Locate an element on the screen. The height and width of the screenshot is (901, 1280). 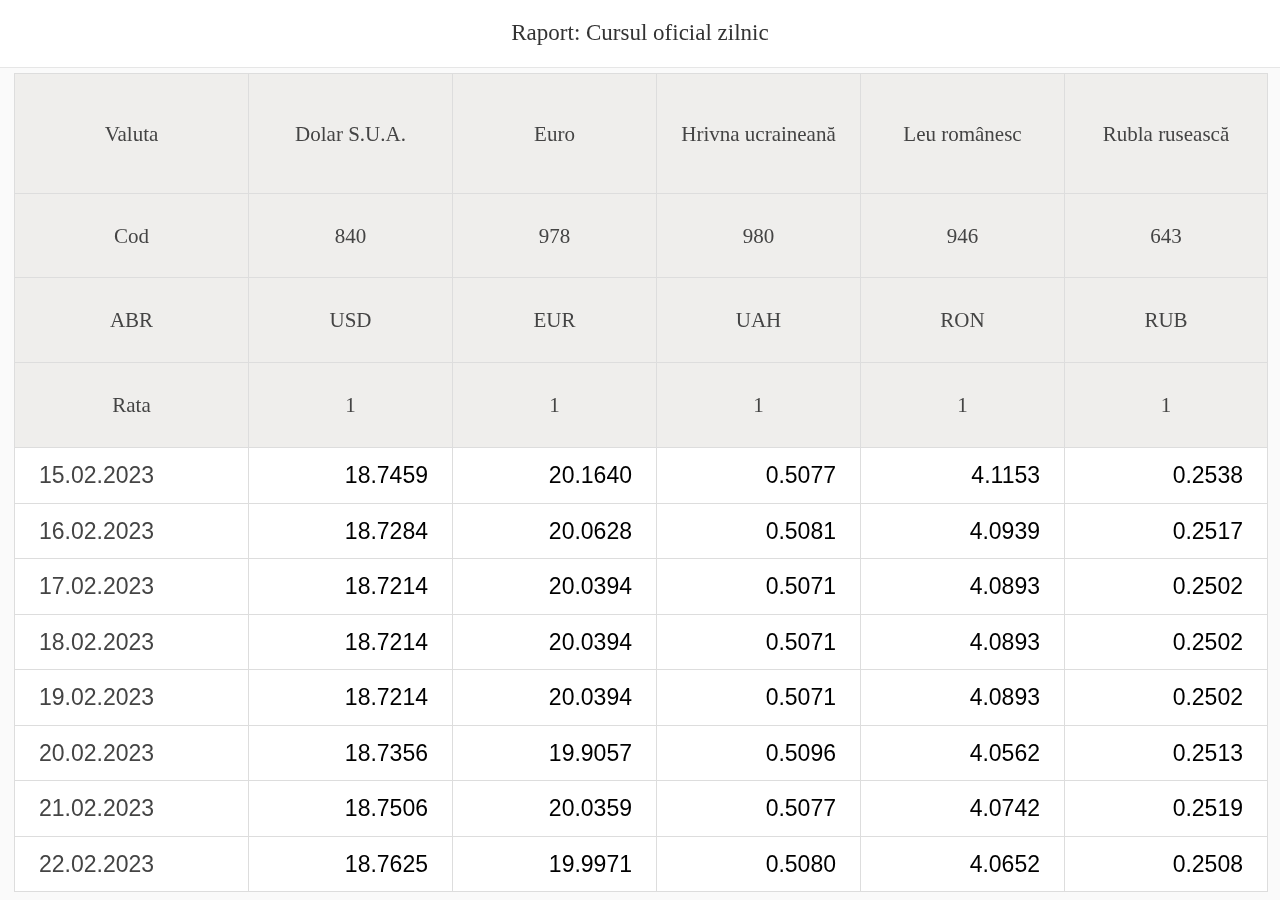
header-cell: RUB is located at coordinates (1166, 320).